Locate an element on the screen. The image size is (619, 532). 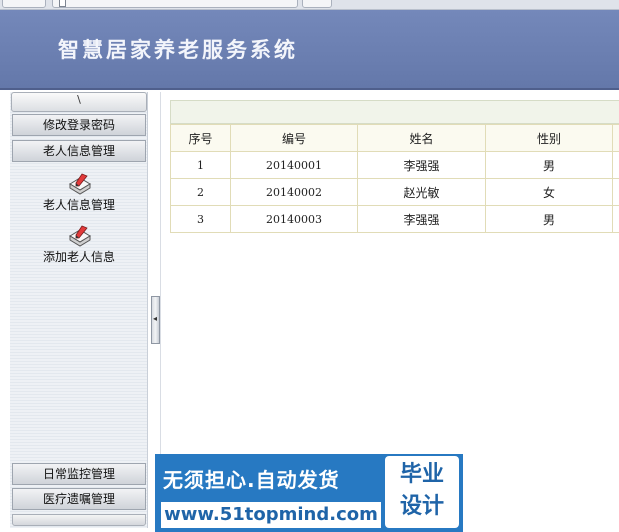
browser-tab-active is located at coordinates (175, 4).